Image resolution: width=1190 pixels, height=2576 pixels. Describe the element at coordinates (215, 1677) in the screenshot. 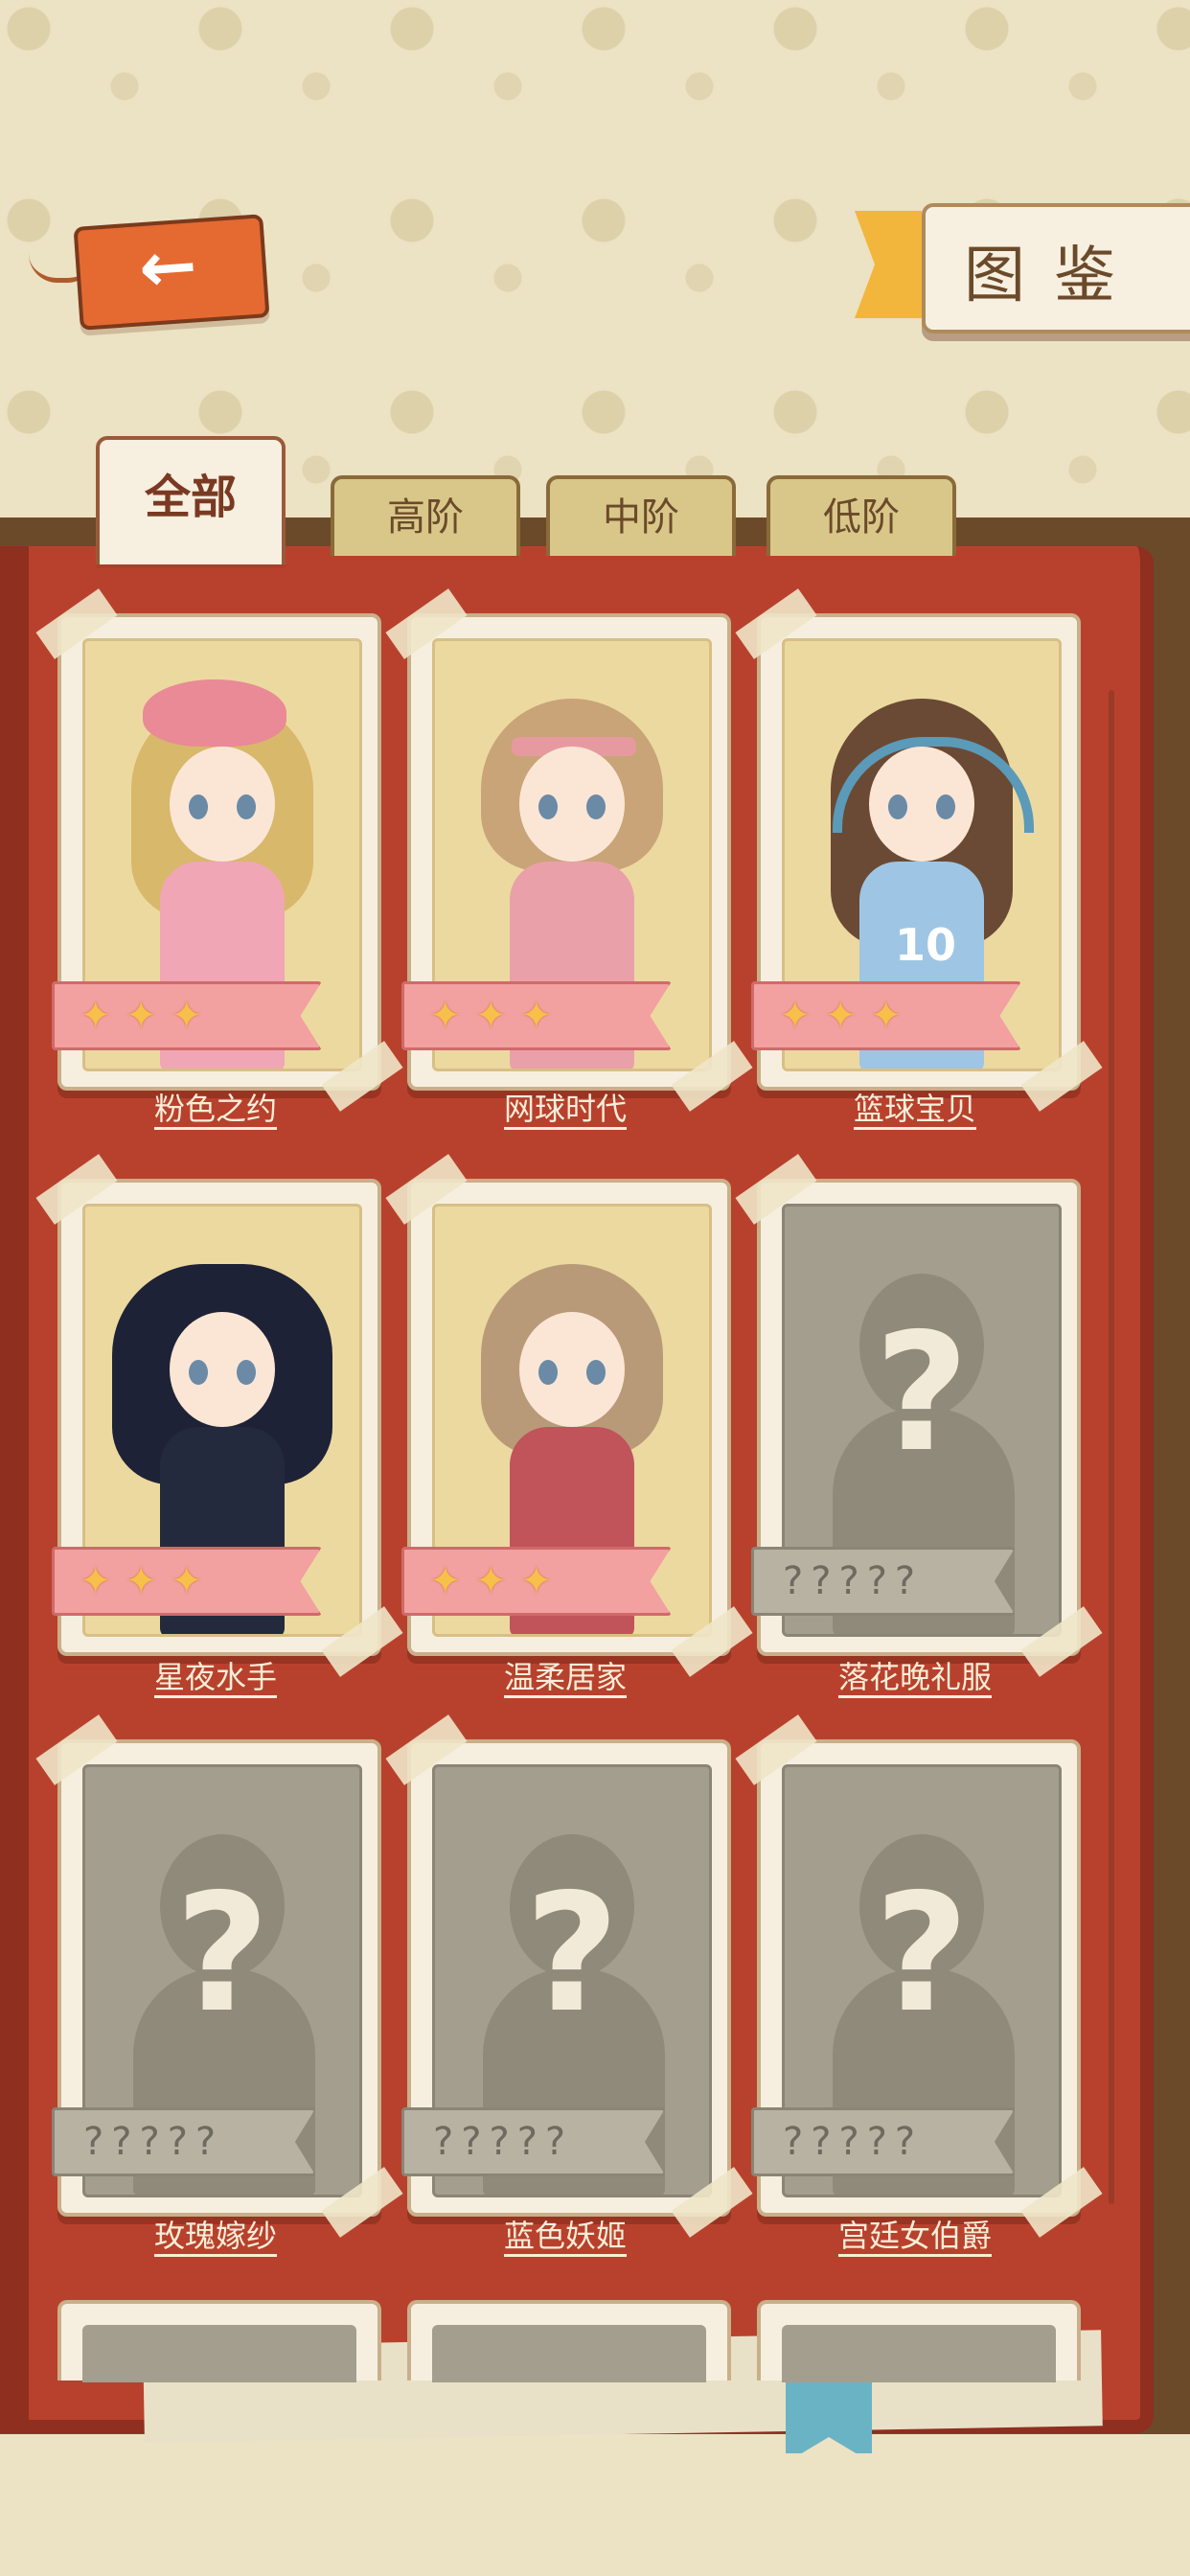

I see `card-name: 星夜水手` at that location.